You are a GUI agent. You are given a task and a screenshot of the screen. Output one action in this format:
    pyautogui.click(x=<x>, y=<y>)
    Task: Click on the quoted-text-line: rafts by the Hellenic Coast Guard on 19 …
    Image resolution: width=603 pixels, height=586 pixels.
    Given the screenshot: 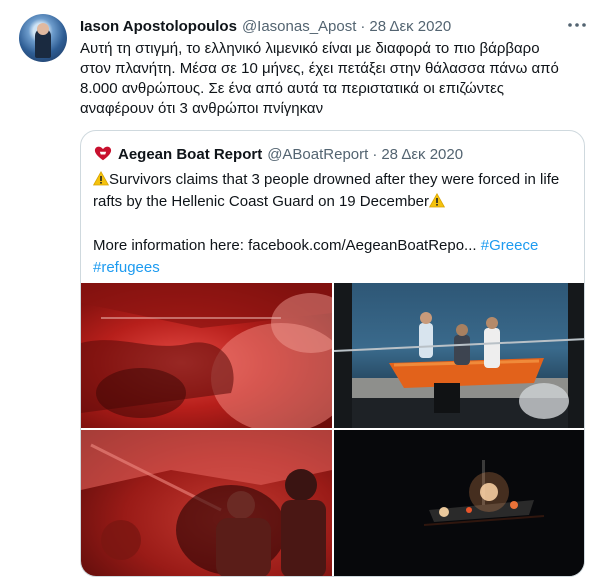 What is the action you would take?
    pyautogui.click(x=261, y=201)
    